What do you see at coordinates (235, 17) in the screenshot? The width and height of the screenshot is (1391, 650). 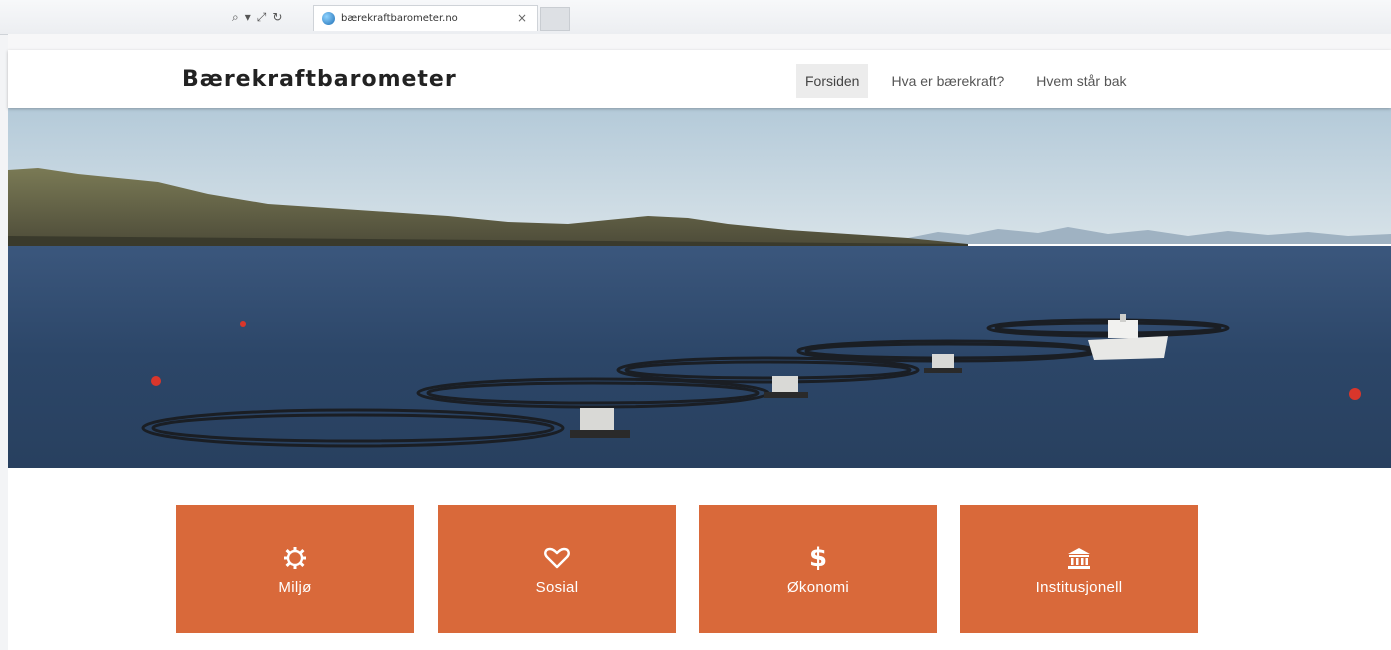 I see `search-icon: ⌕` at bounding box center [235, 17].